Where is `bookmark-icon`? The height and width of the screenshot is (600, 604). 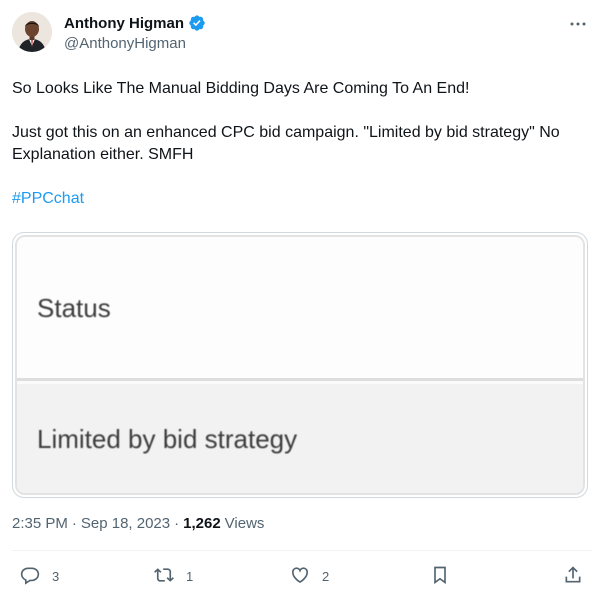
bookmark-icon is located at coordinates (440, 576).